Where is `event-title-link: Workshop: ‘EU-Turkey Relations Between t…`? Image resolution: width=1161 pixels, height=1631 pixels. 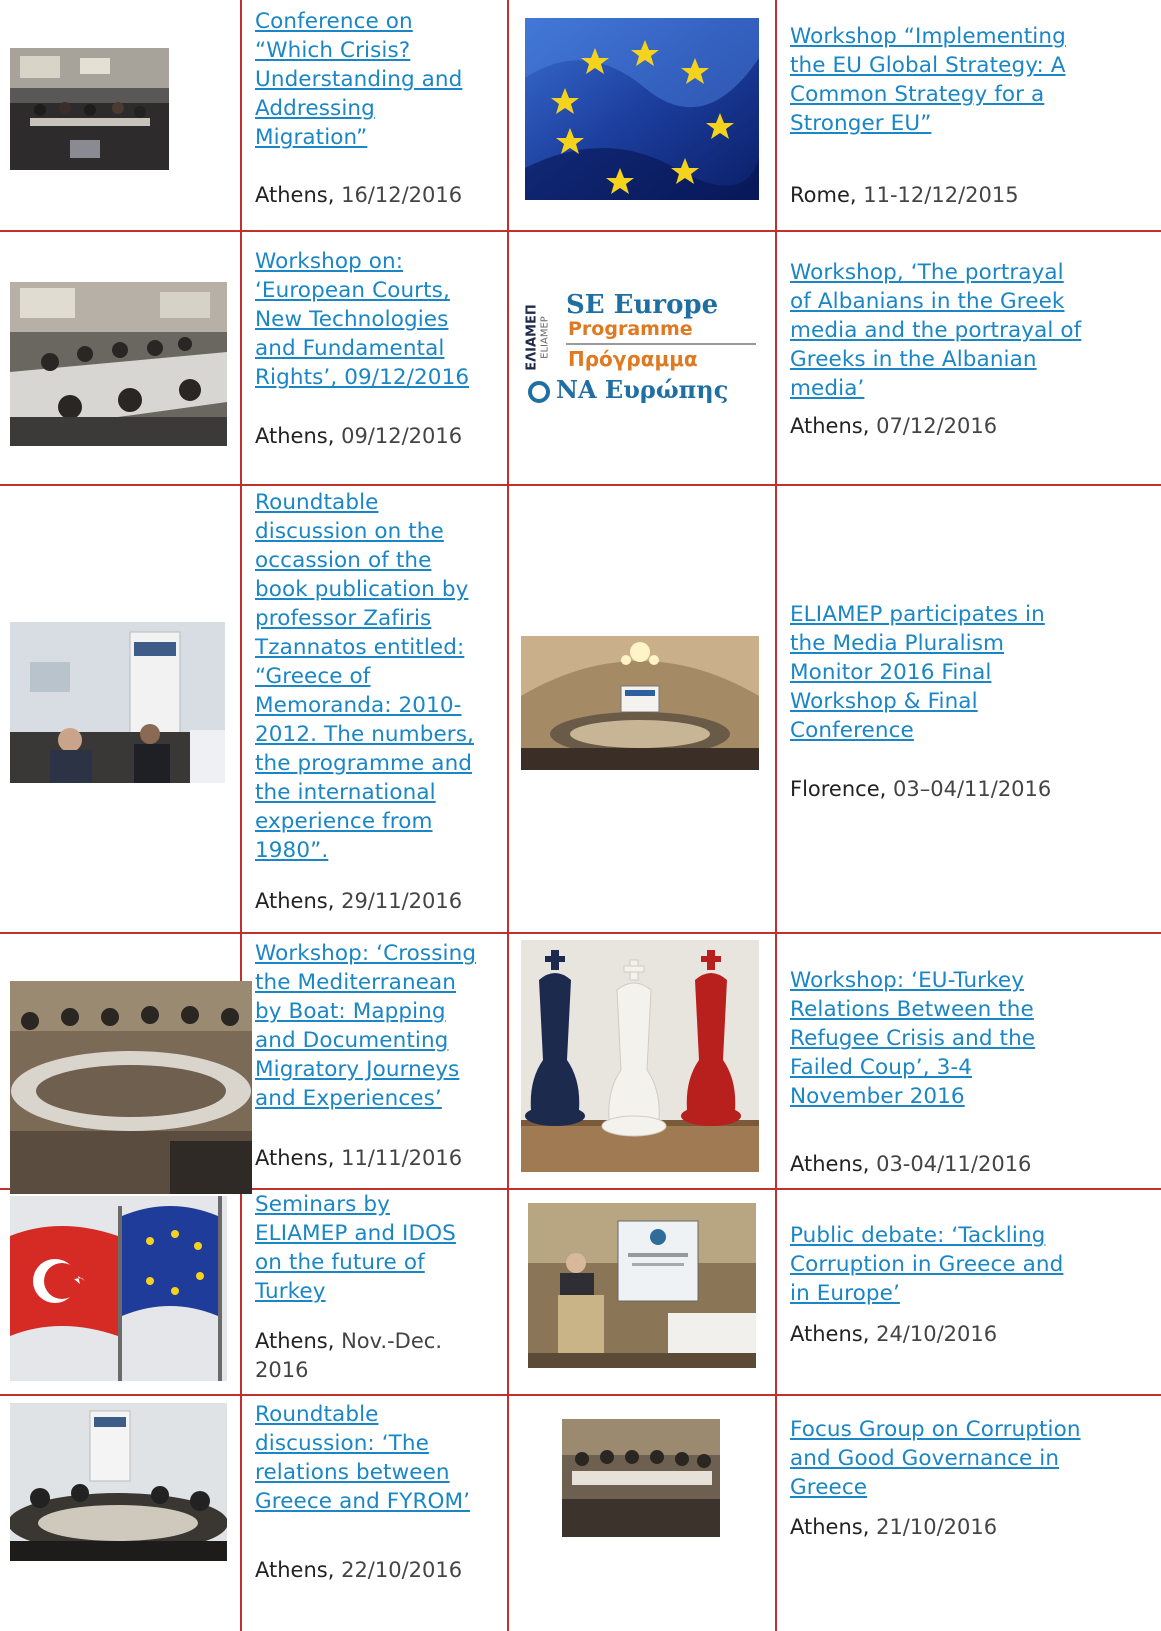 event-title-link: Workshop: ‘EU-Turkey Relations Between t… is located at coordinates (970, 1038).